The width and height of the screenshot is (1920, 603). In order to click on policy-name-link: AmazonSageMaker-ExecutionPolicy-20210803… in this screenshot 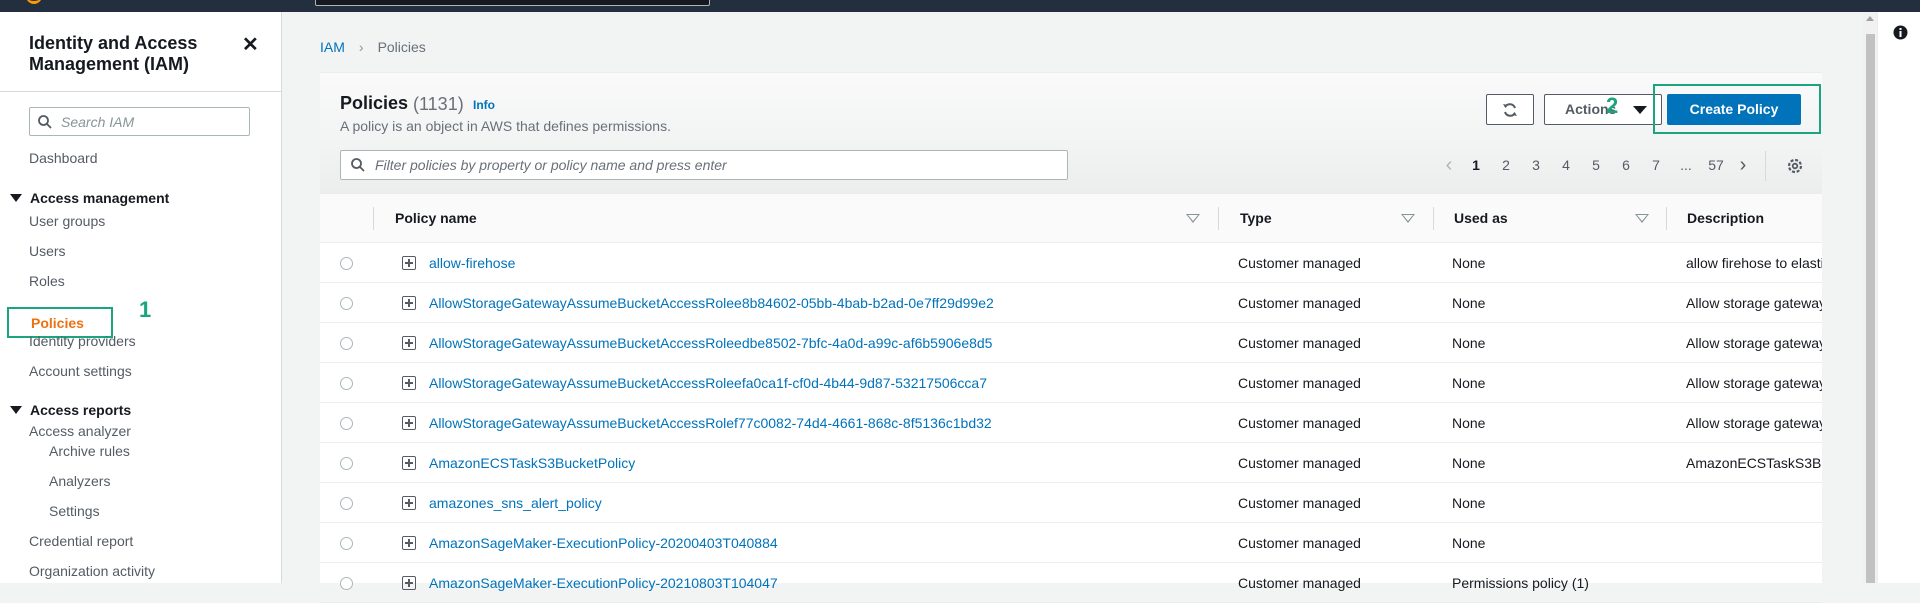, I will do `click(603, 583)`.